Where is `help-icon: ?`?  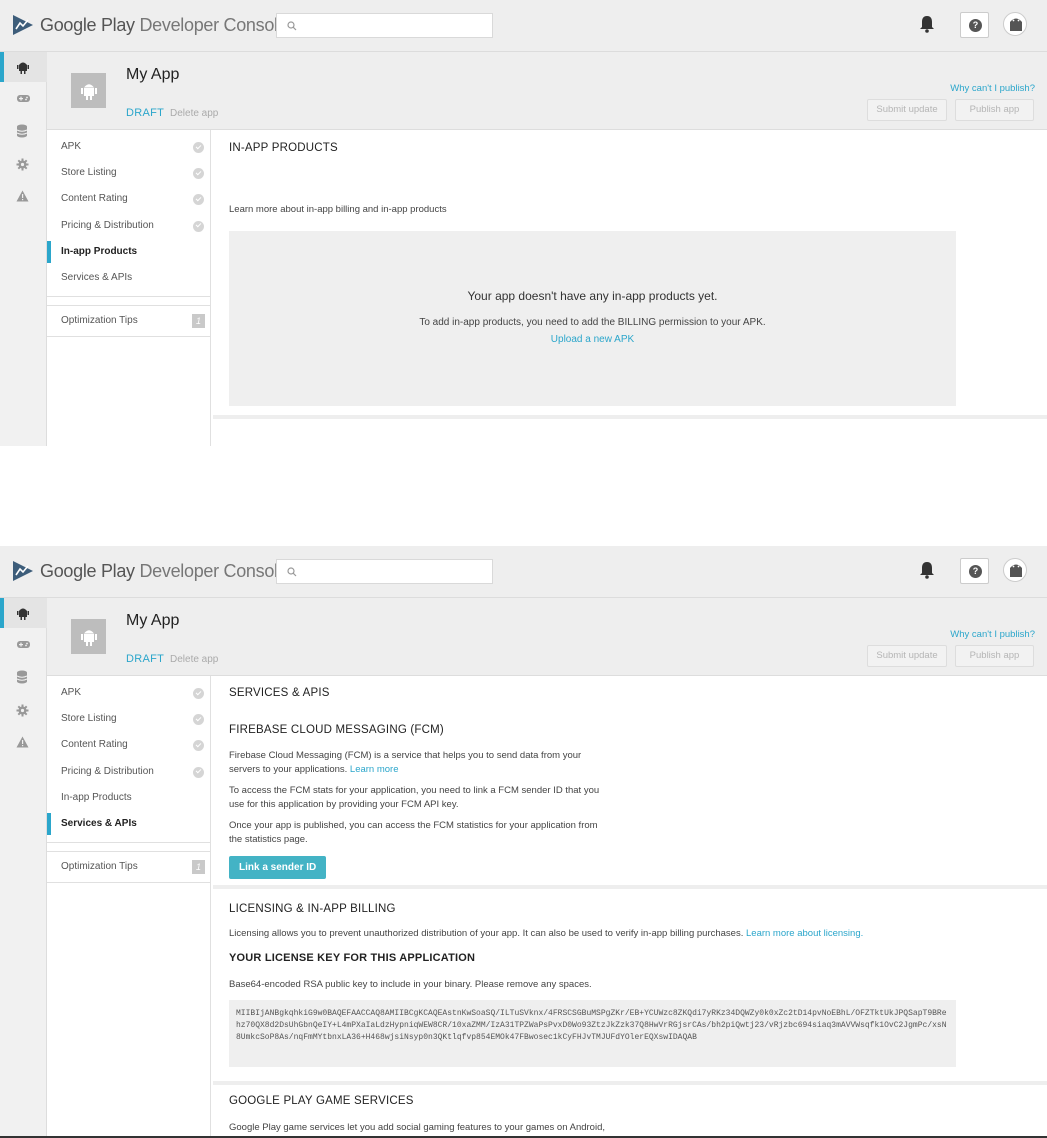
help-icon: ? is located at coordinates (975, 571).